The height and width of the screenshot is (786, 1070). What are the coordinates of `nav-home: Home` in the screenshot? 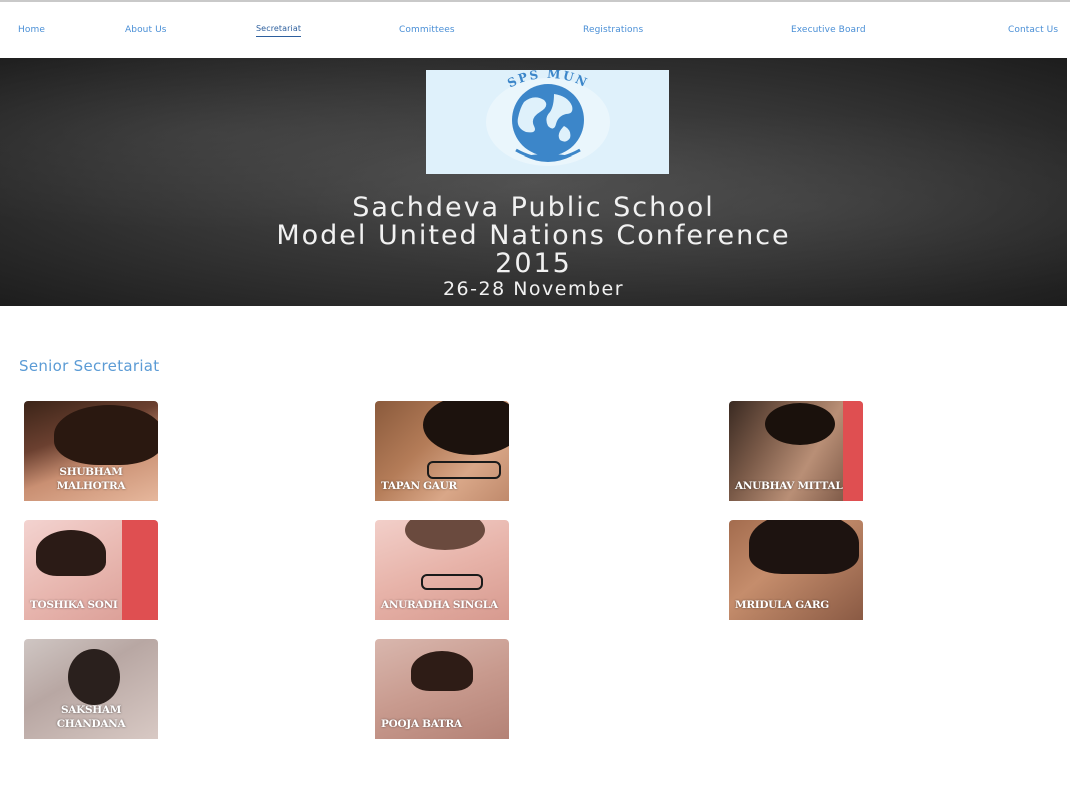 It's located at (31, 30).